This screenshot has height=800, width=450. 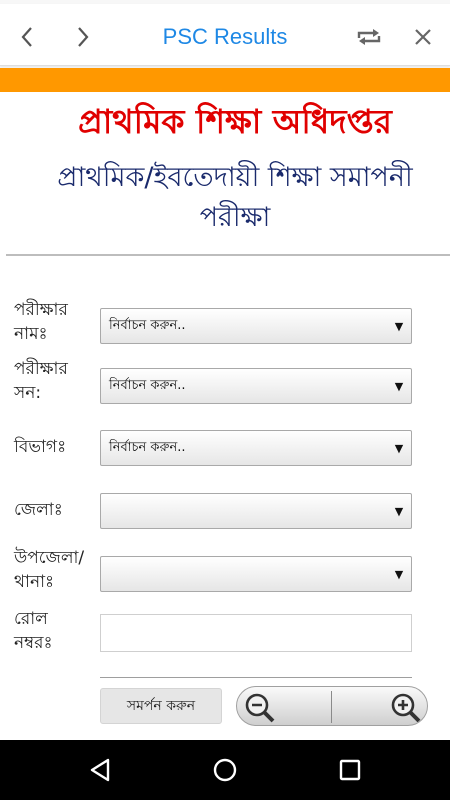 I want to click on back-triangle-icon, so click(x=100, y=770).